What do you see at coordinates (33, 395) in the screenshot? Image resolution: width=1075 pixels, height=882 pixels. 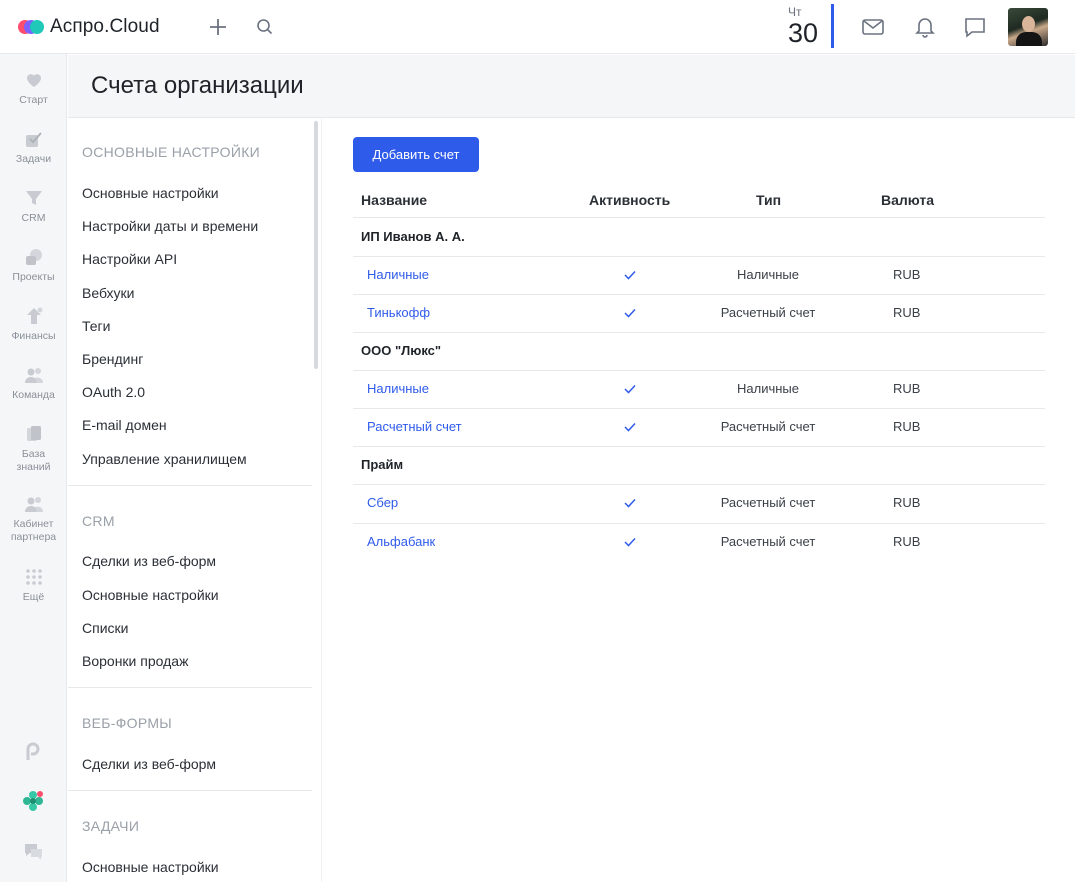 I see `rail-item-label: Команда` at bounding box center [33, 395].